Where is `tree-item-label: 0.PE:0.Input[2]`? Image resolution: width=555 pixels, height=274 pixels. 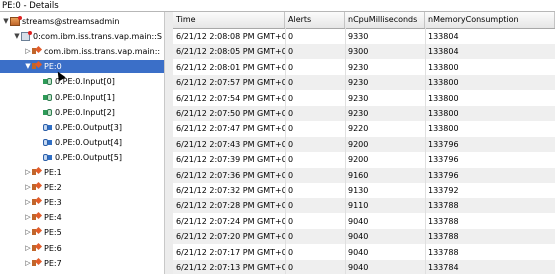 tree-item-label: 0.PE:0.Input[2] is located at coordinates (85, 112).